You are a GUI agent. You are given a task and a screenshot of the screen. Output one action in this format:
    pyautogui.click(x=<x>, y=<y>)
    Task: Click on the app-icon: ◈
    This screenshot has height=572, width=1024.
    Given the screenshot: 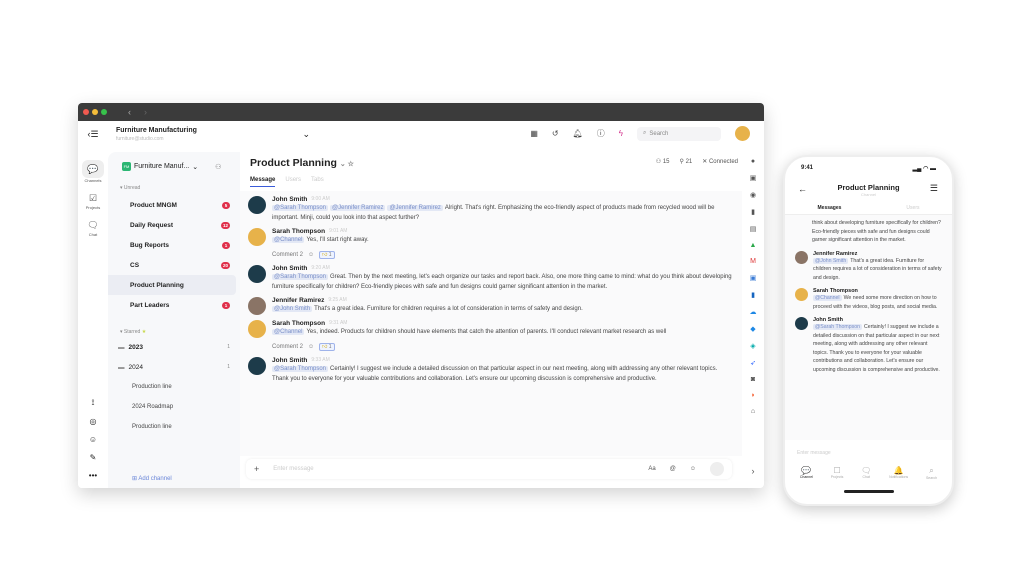 What is the action you would take?
    pyautogui.click(x=752, y=346)
    